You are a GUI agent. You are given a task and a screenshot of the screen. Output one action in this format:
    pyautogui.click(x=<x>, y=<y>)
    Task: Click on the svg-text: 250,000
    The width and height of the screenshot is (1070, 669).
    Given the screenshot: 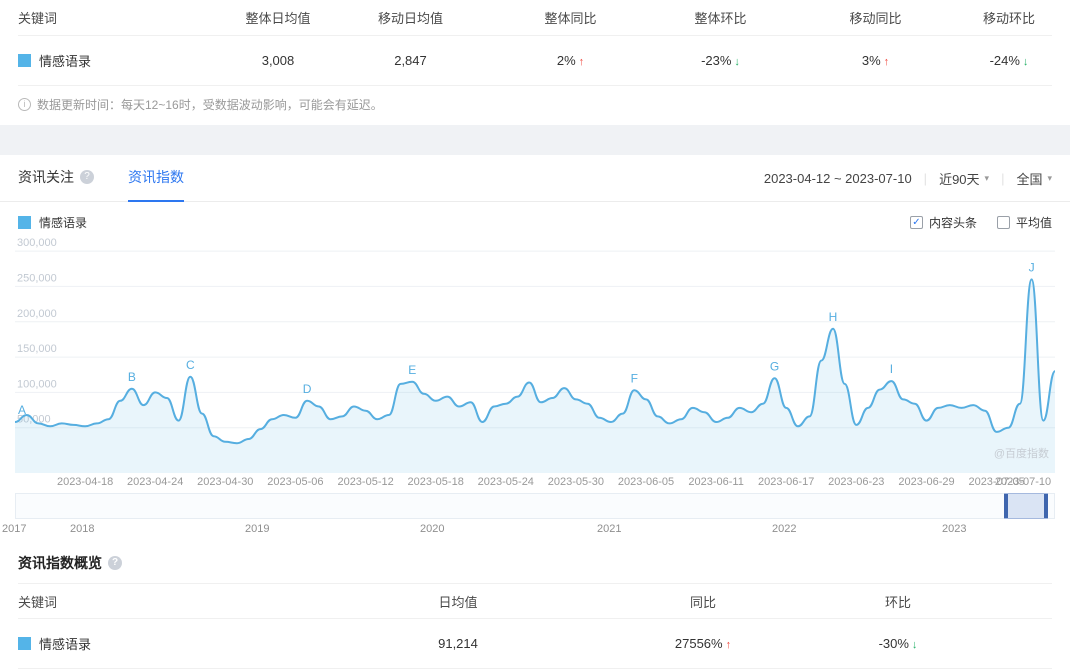 What is the action you would take?
    pyautogui.click(x=37, y=278)
    